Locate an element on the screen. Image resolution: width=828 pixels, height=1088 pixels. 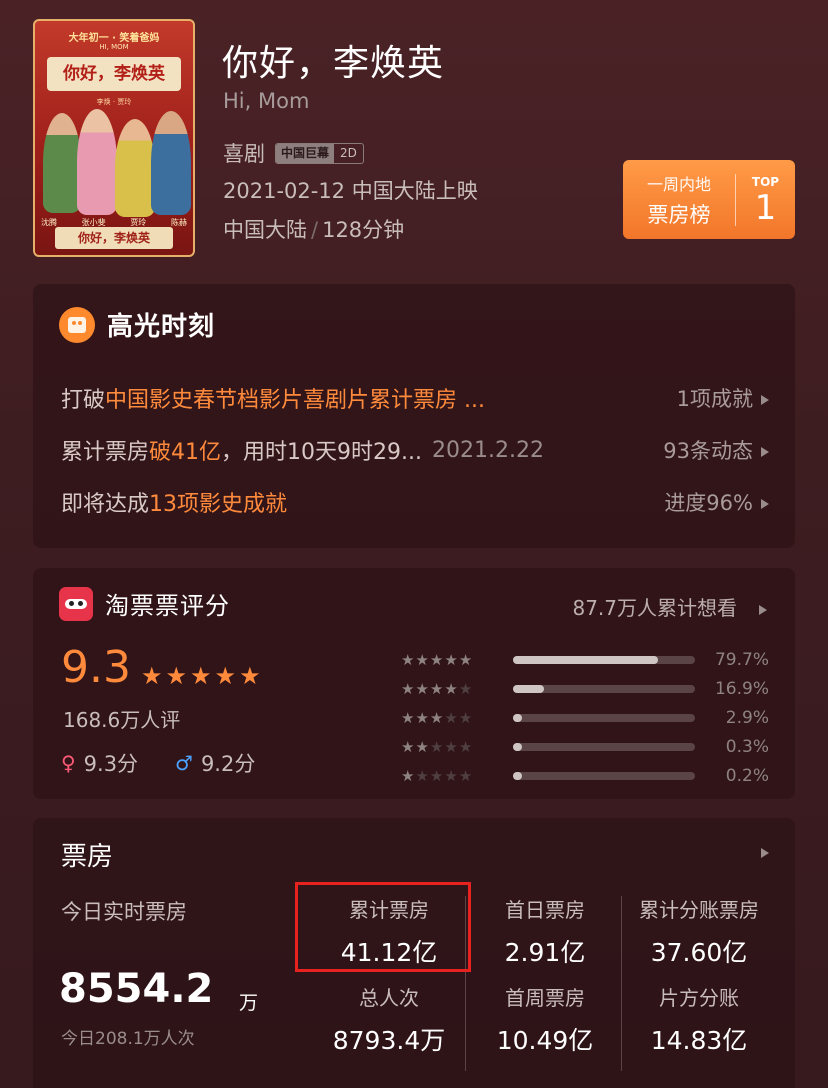
stat-label: 累计分账票房 is located at coordinates (699, 910).